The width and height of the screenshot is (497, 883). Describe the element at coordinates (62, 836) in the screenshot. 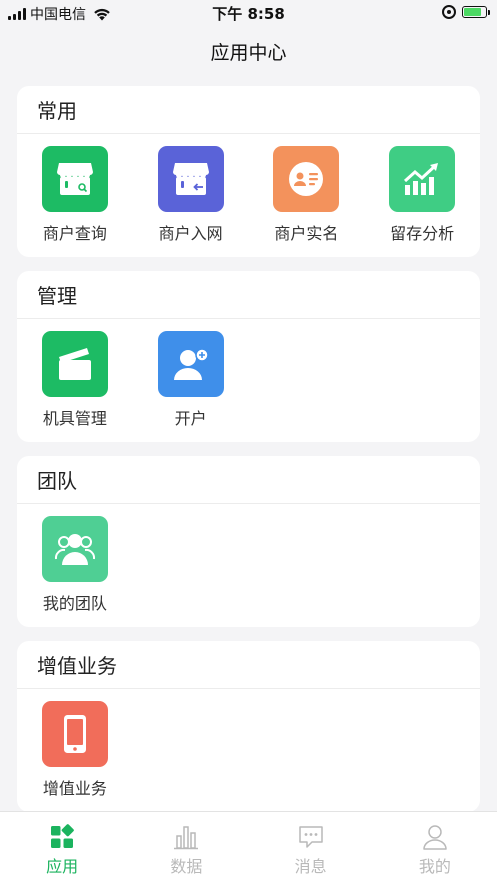

I see `apps-grid-icon` at that location.